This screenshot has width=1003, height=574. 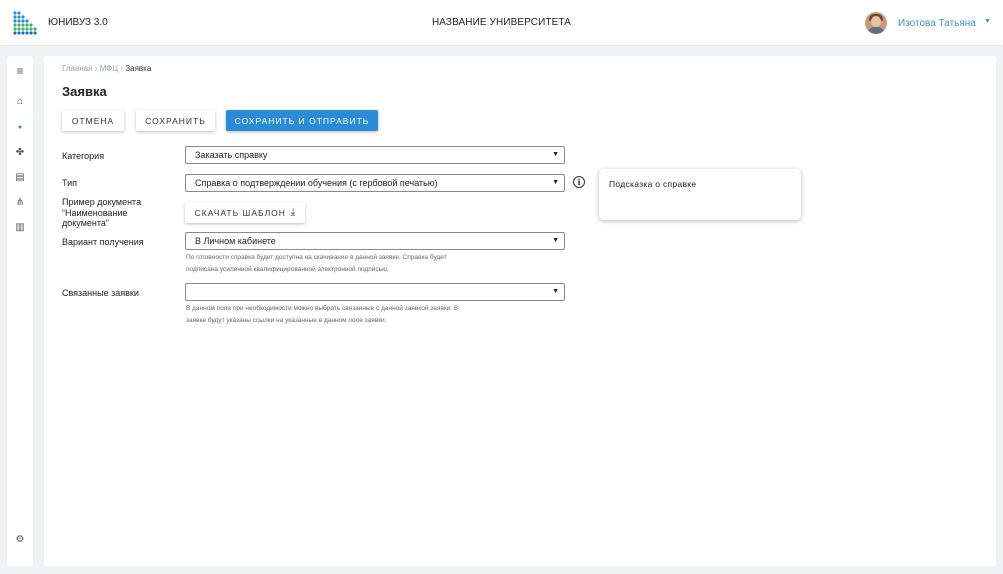 I want to click on category-label: Категория, so click(x=83, y=156).